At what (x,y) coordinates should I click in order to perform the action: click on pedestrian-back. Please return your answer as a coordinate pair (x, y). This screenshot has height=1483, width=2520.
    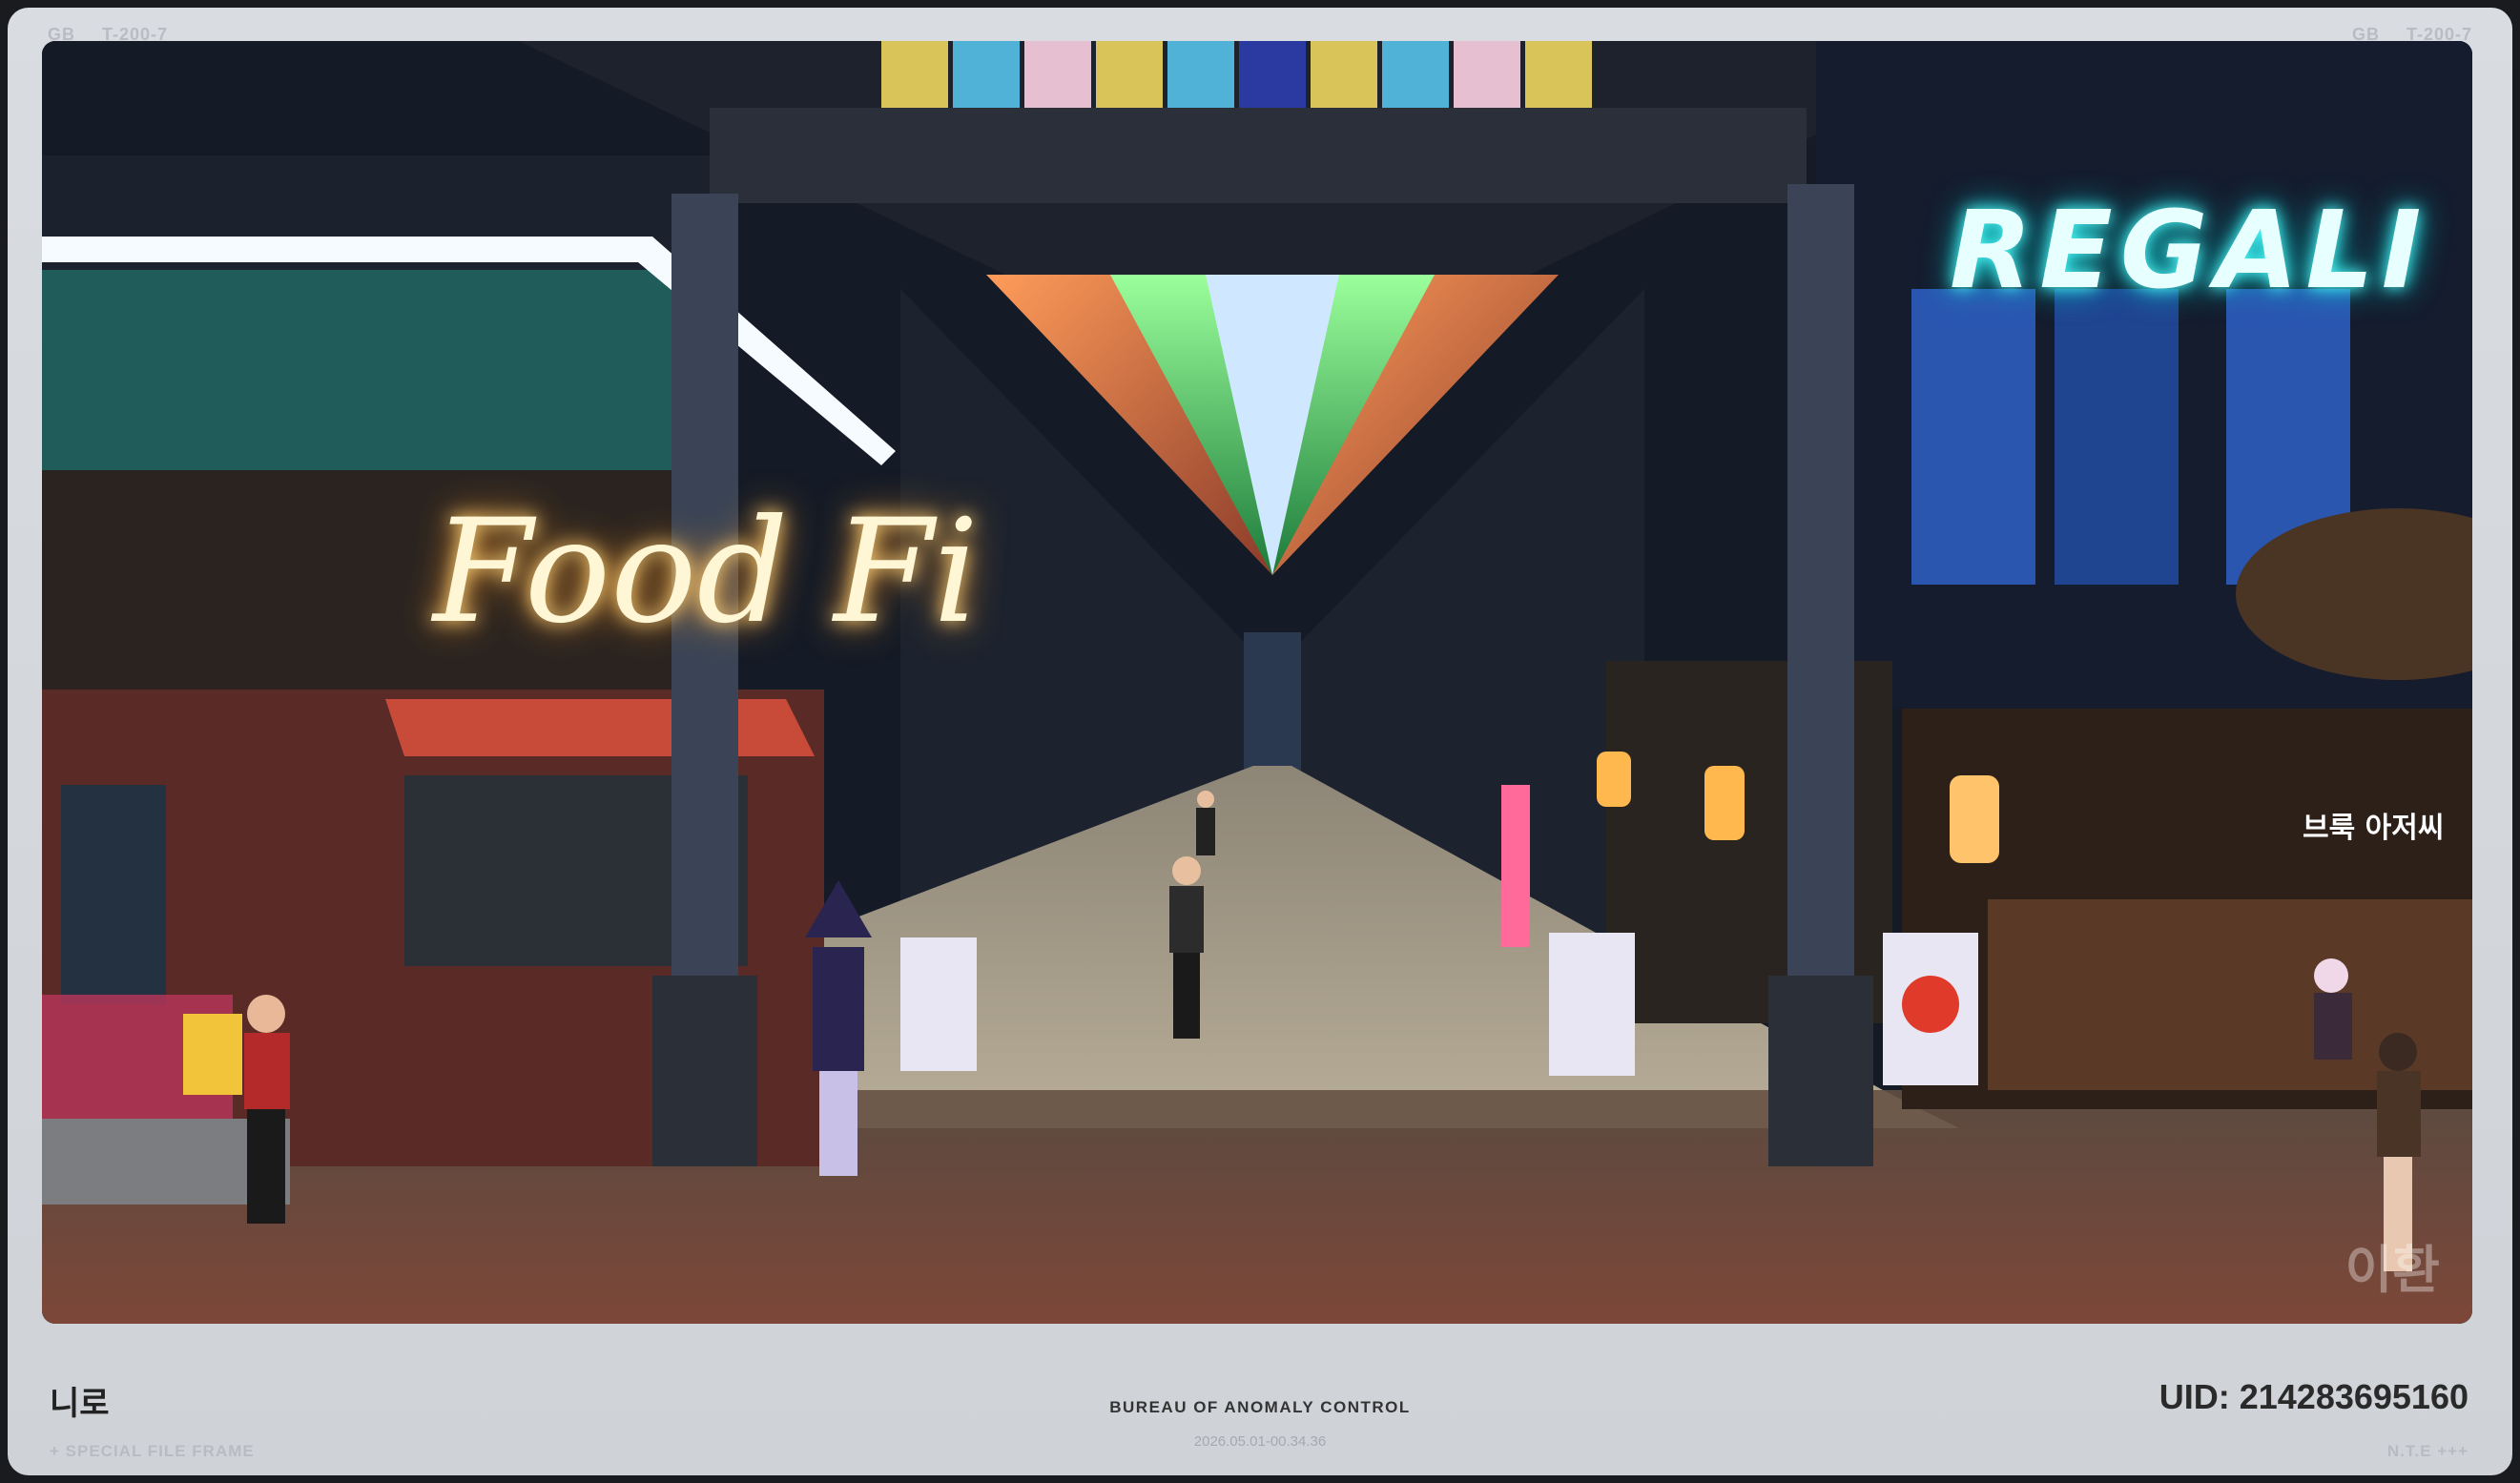
    Looking at the image, I should click on (1205, 823).